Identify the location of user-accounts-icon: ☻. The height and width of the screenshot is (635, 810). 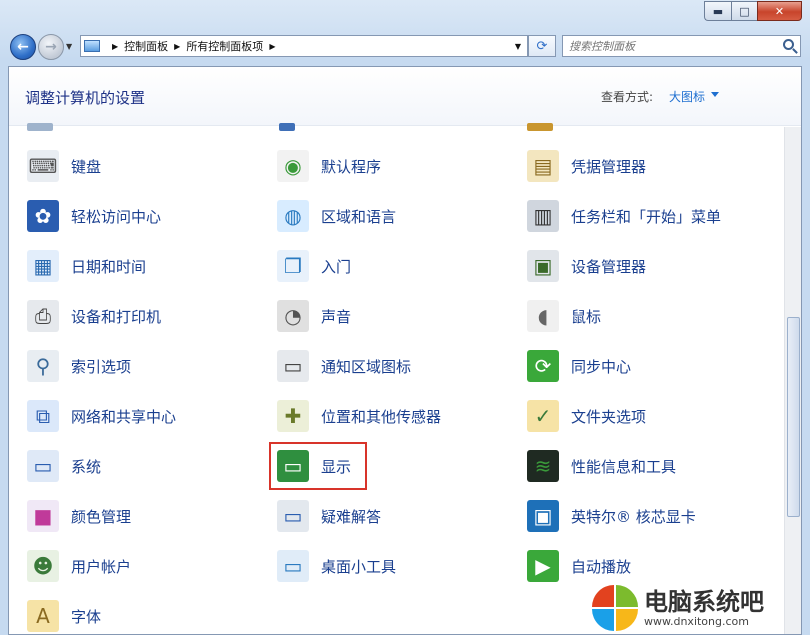
(43, 566).